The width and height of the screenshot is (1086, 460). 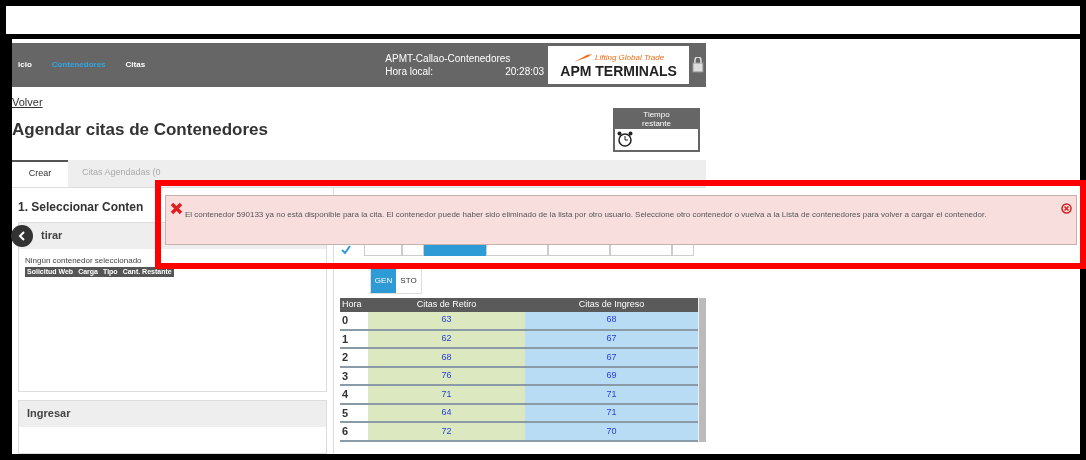 What do you see at coordinates (447, 304) in the screenshot?
I see `column-header: Citas de Retiro` at bounding box center [447, 304].